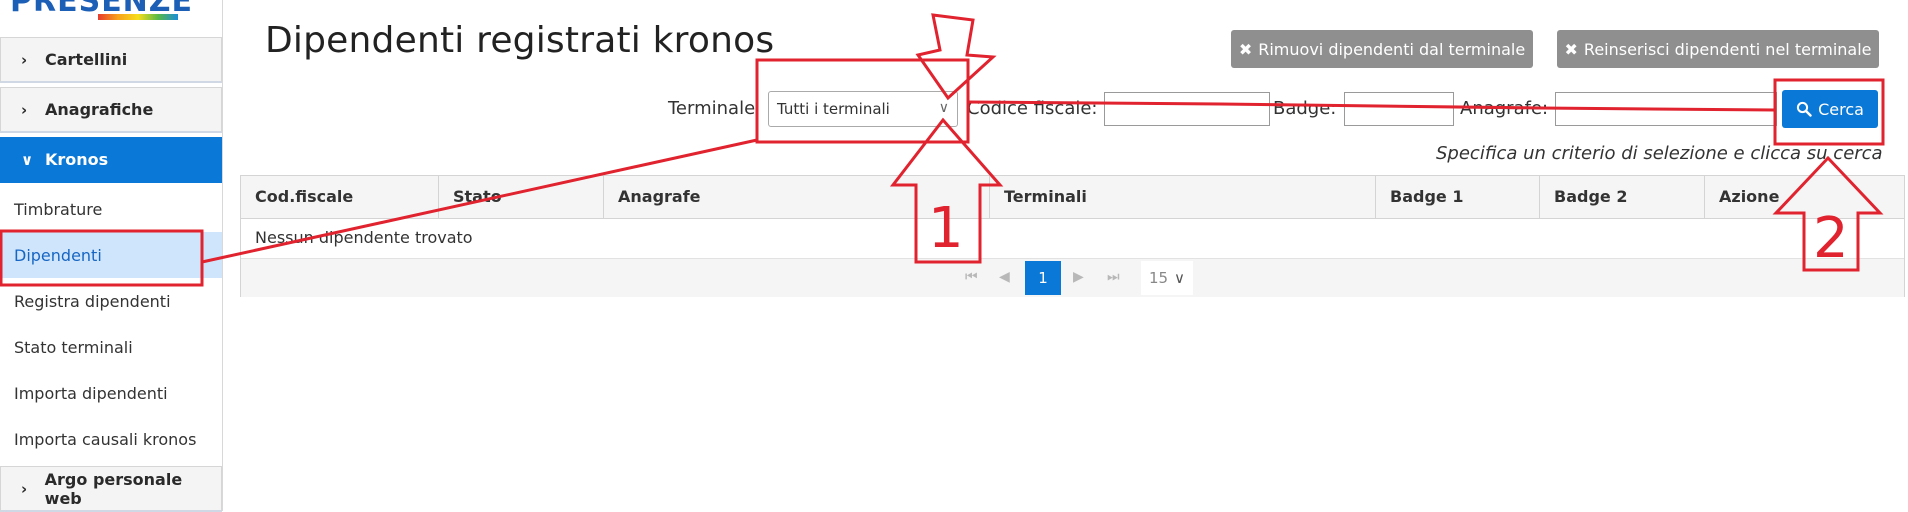  I want to click on remove-from-terminal-button: ✖ Rimuovi dipendenti dal terminale, so click(1382, 49).